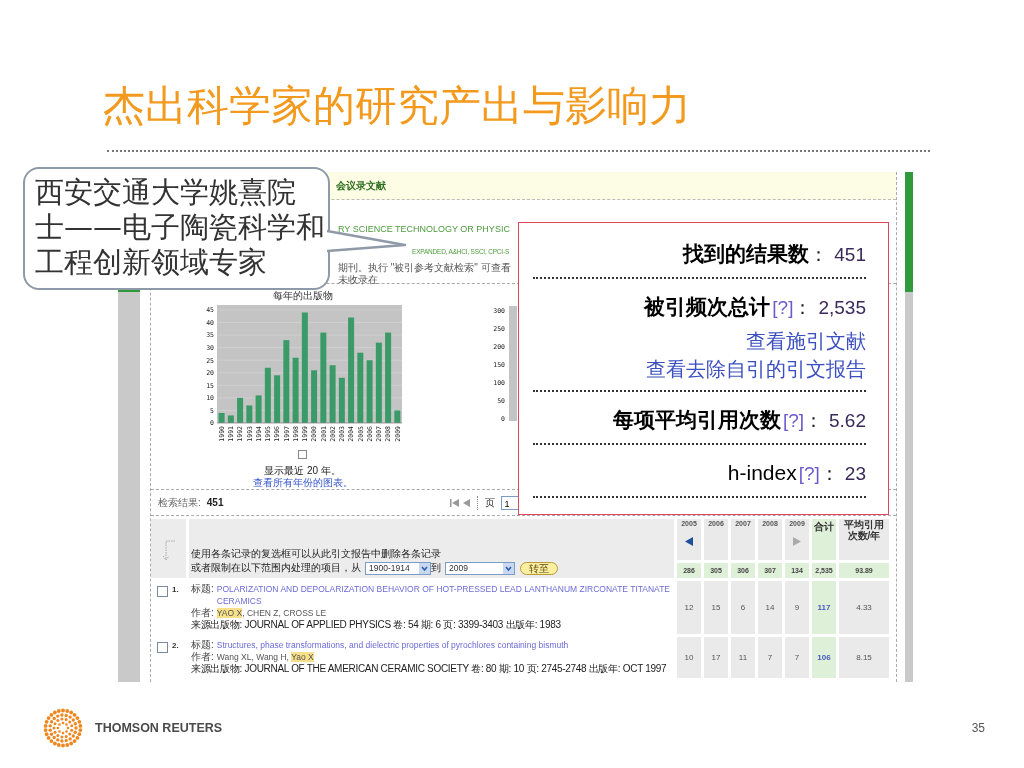  I want to click on year-select: 2009, so click(480, 568).